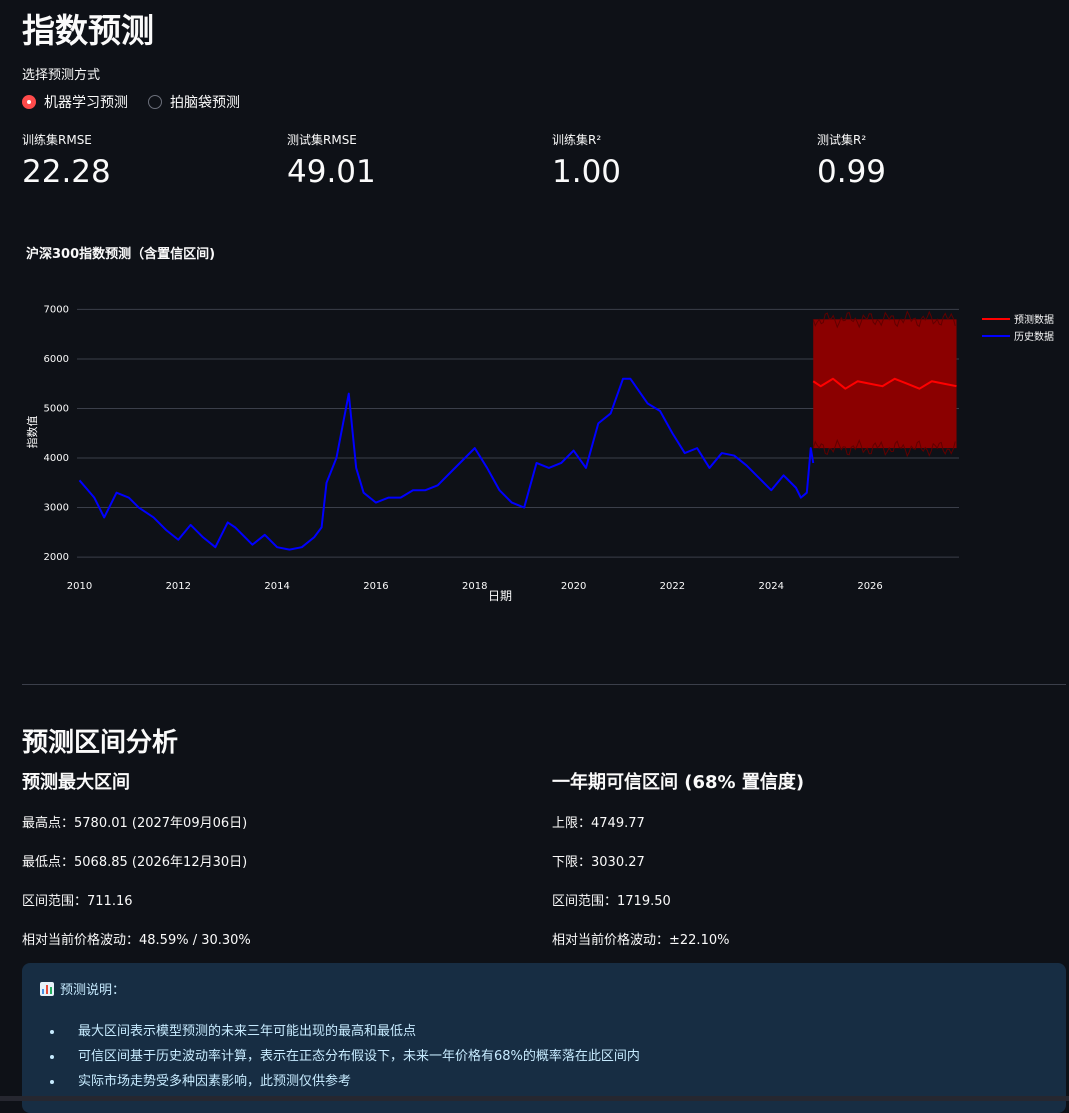  I want to click on metric-value: 0.99, so click(852, 172).